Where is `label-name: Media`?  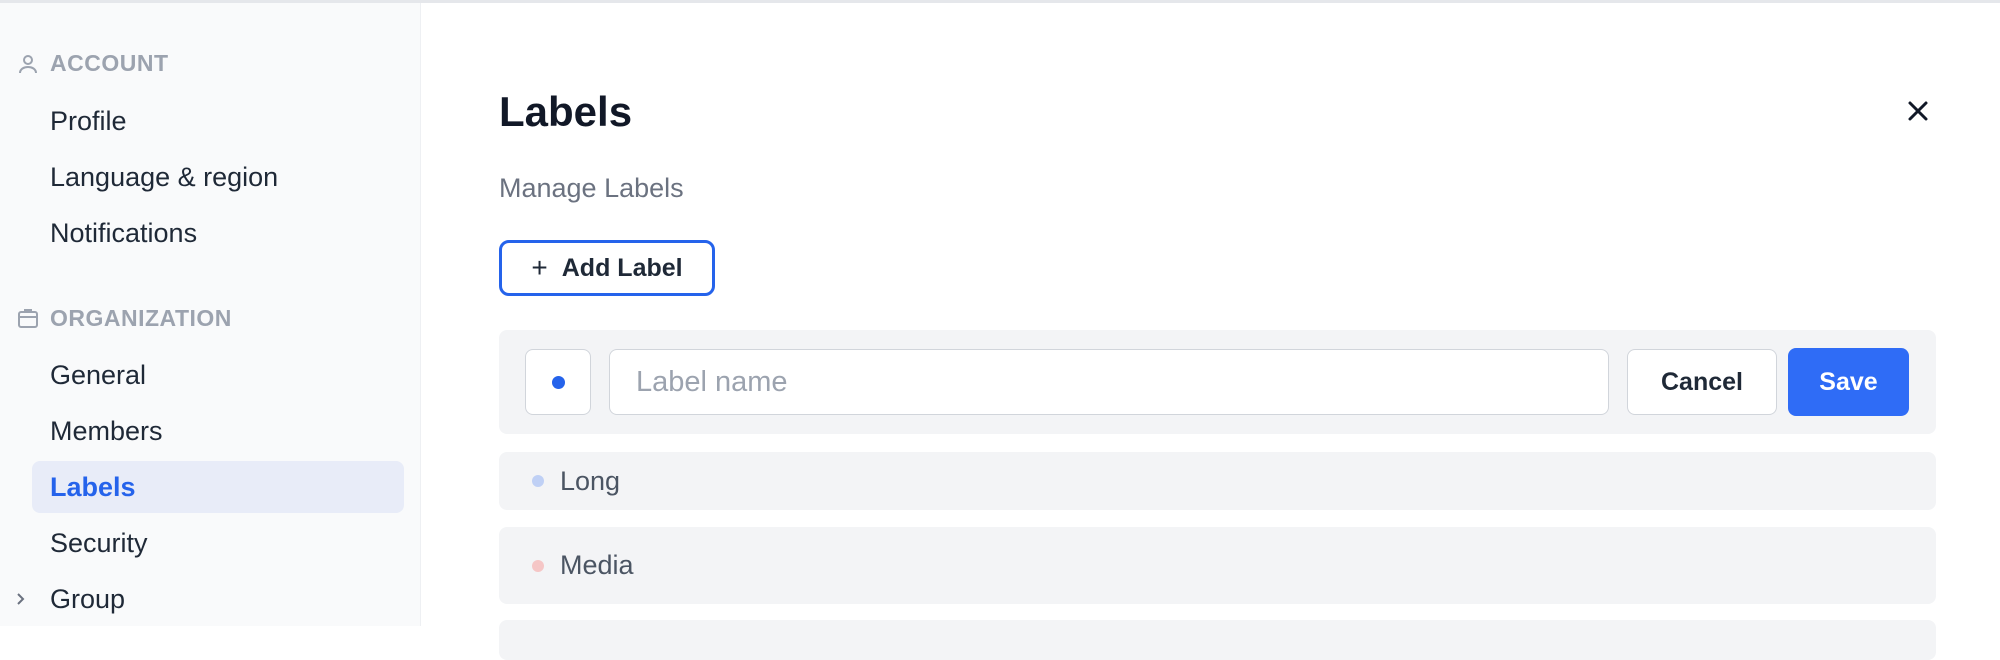 label-name: Media is located at coordinates (597, 565).